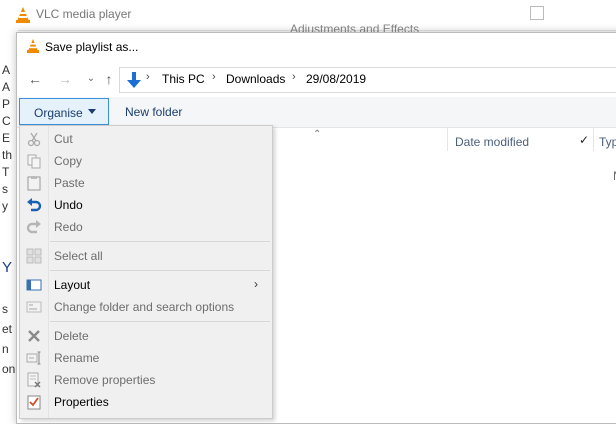  I want to click on command-toolbar: Organise New folder, so click(316, 112).